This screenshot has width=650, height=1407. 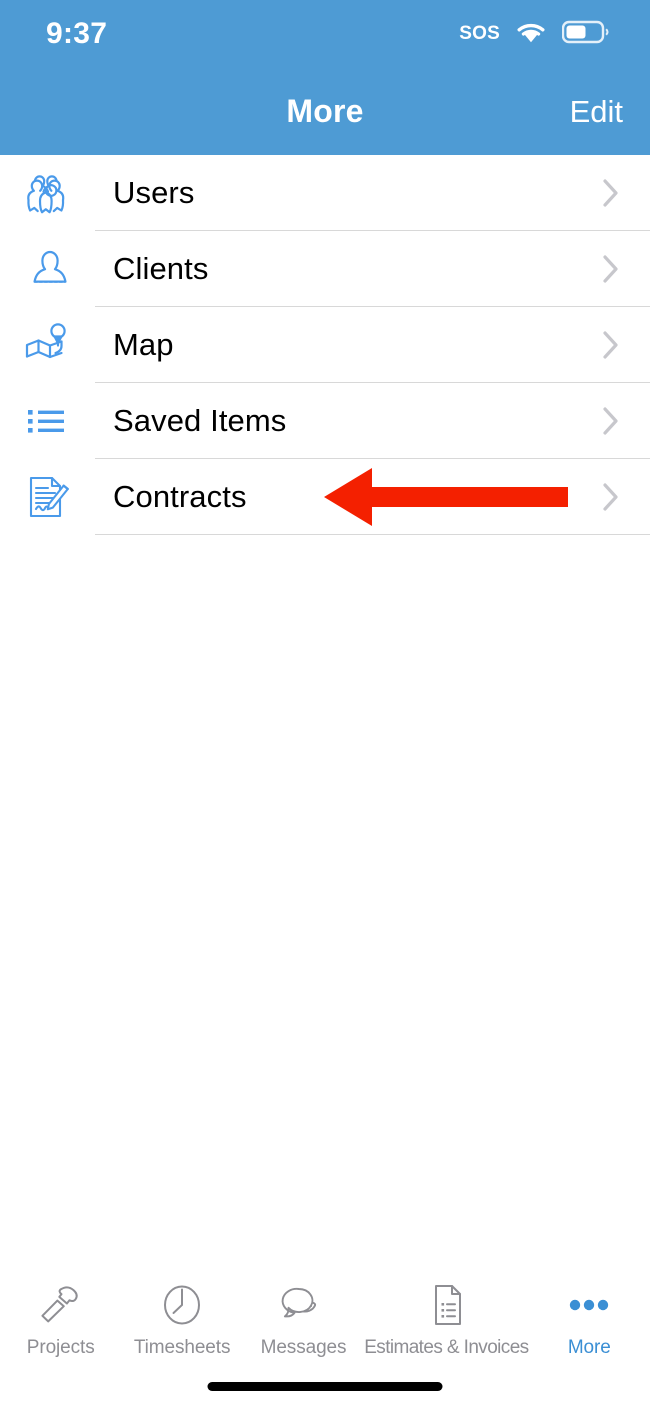 What do you see at coordinates (50, 269) in the screenshot?
I see `person-icon` at bounding box center [50, 269].